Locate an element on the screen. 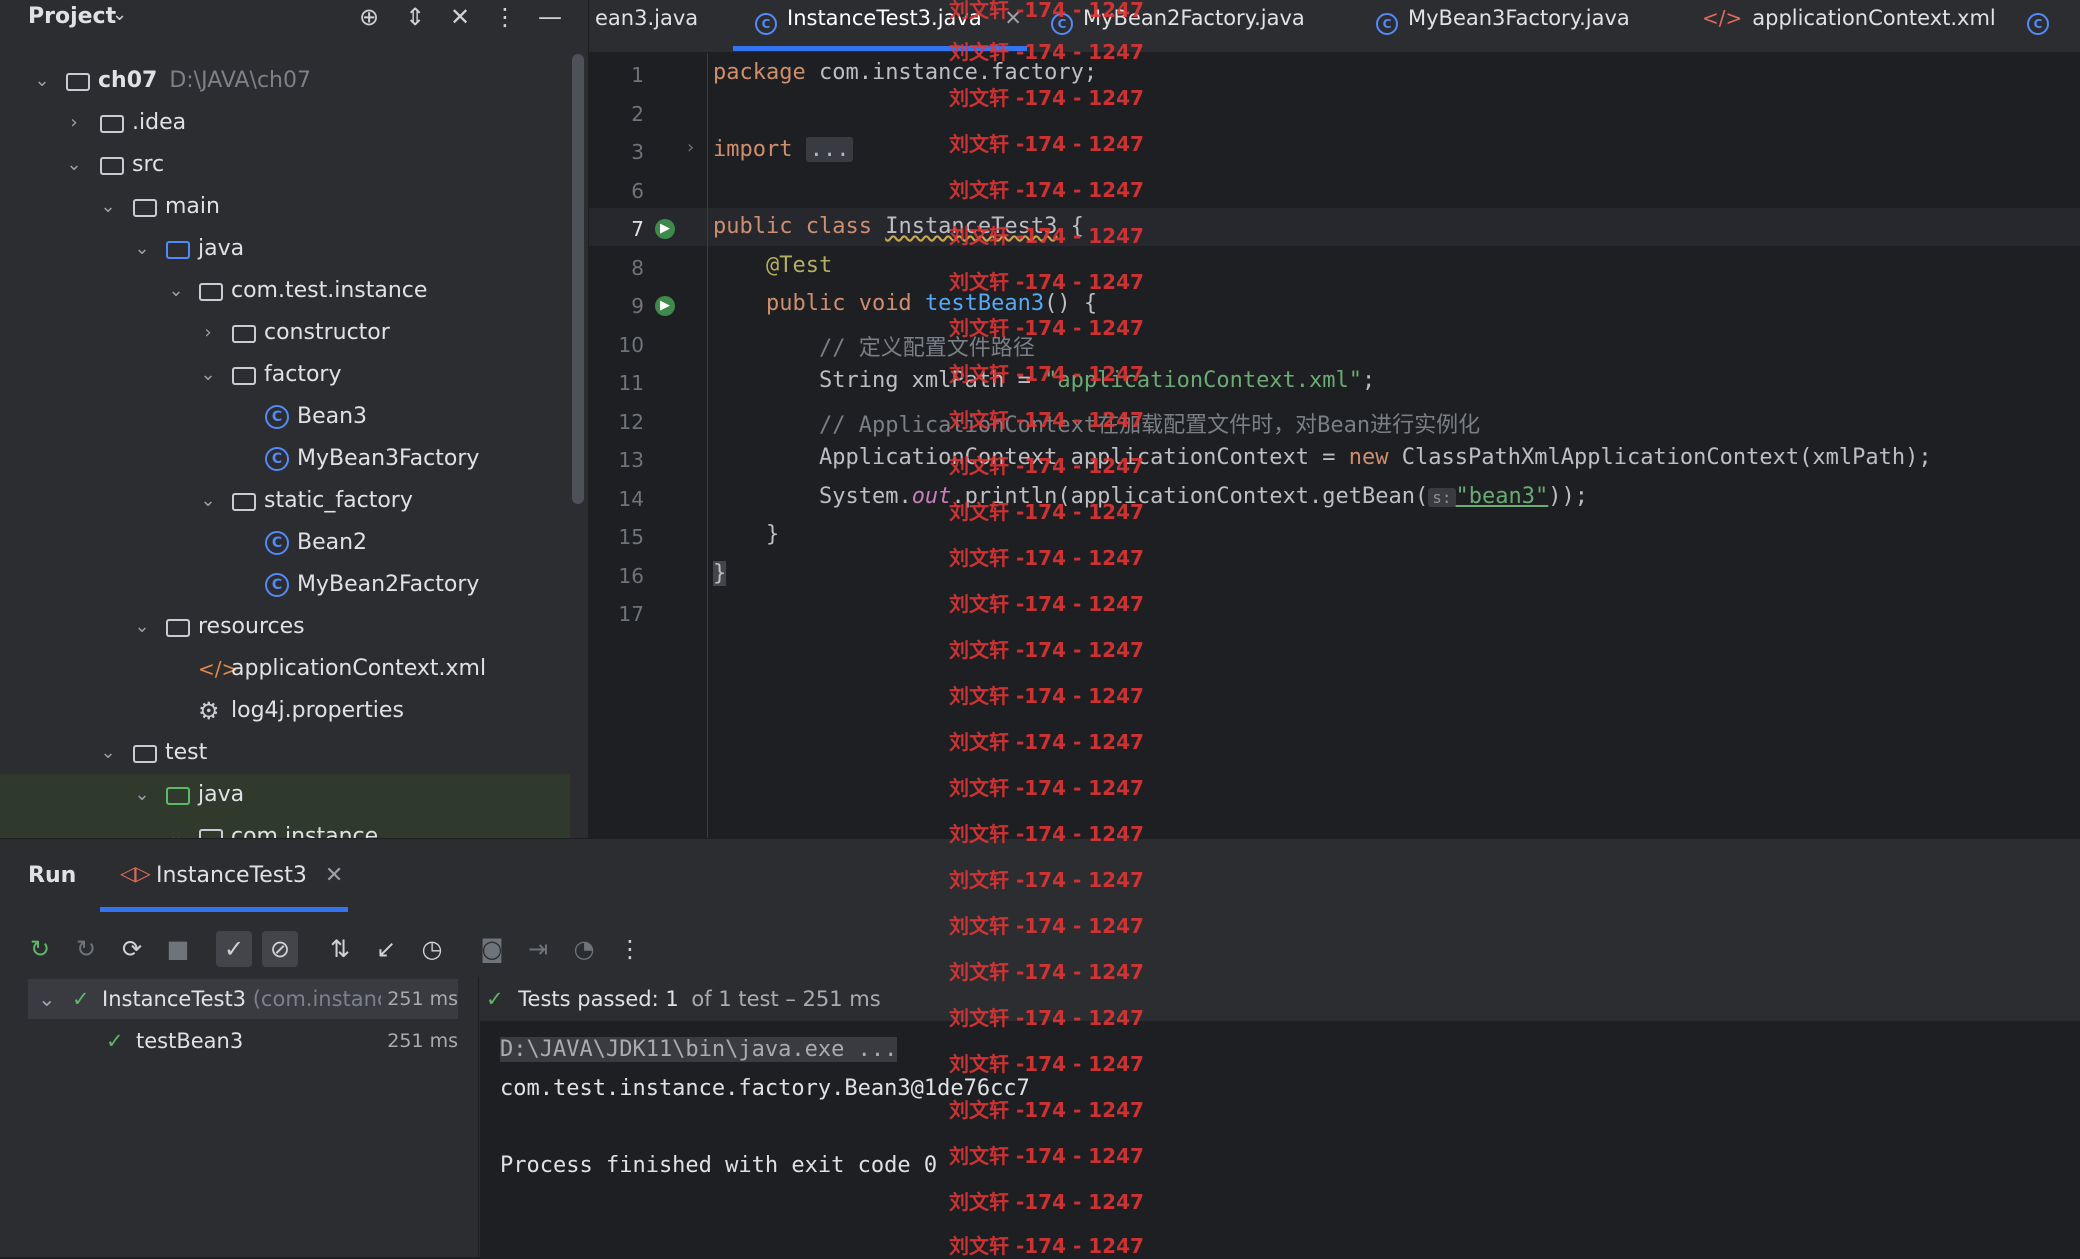 The image size is (2080, 1259). tree-node-bean3: C Bean3 is located at coordinates (285, 417).